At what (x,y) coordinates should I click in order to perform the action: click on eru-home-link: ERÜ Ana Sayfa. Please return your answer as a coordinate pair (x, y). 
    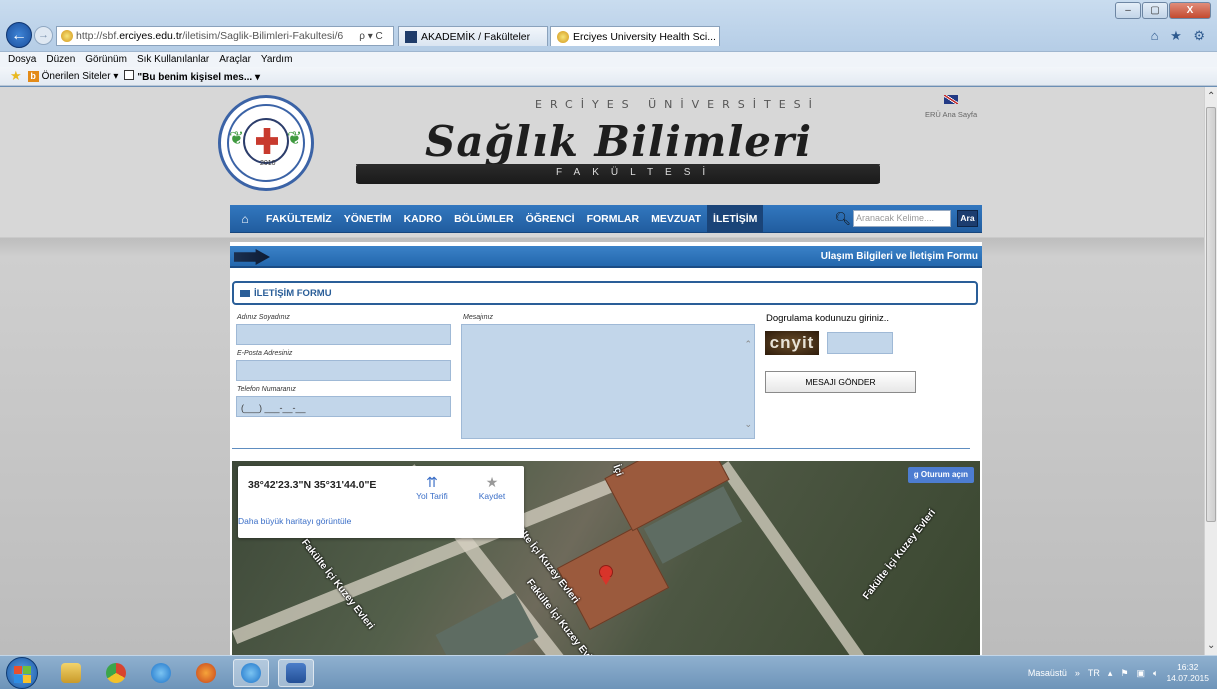
    Looking at the image, I should click on (951, 107).